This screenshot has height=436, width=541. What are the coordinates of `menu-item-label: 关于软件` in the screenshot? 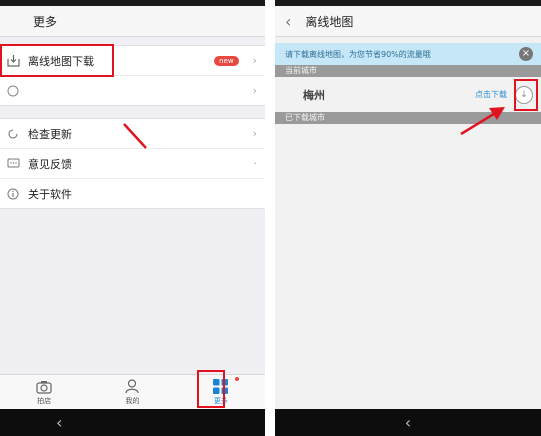 It's located at (50, 194).